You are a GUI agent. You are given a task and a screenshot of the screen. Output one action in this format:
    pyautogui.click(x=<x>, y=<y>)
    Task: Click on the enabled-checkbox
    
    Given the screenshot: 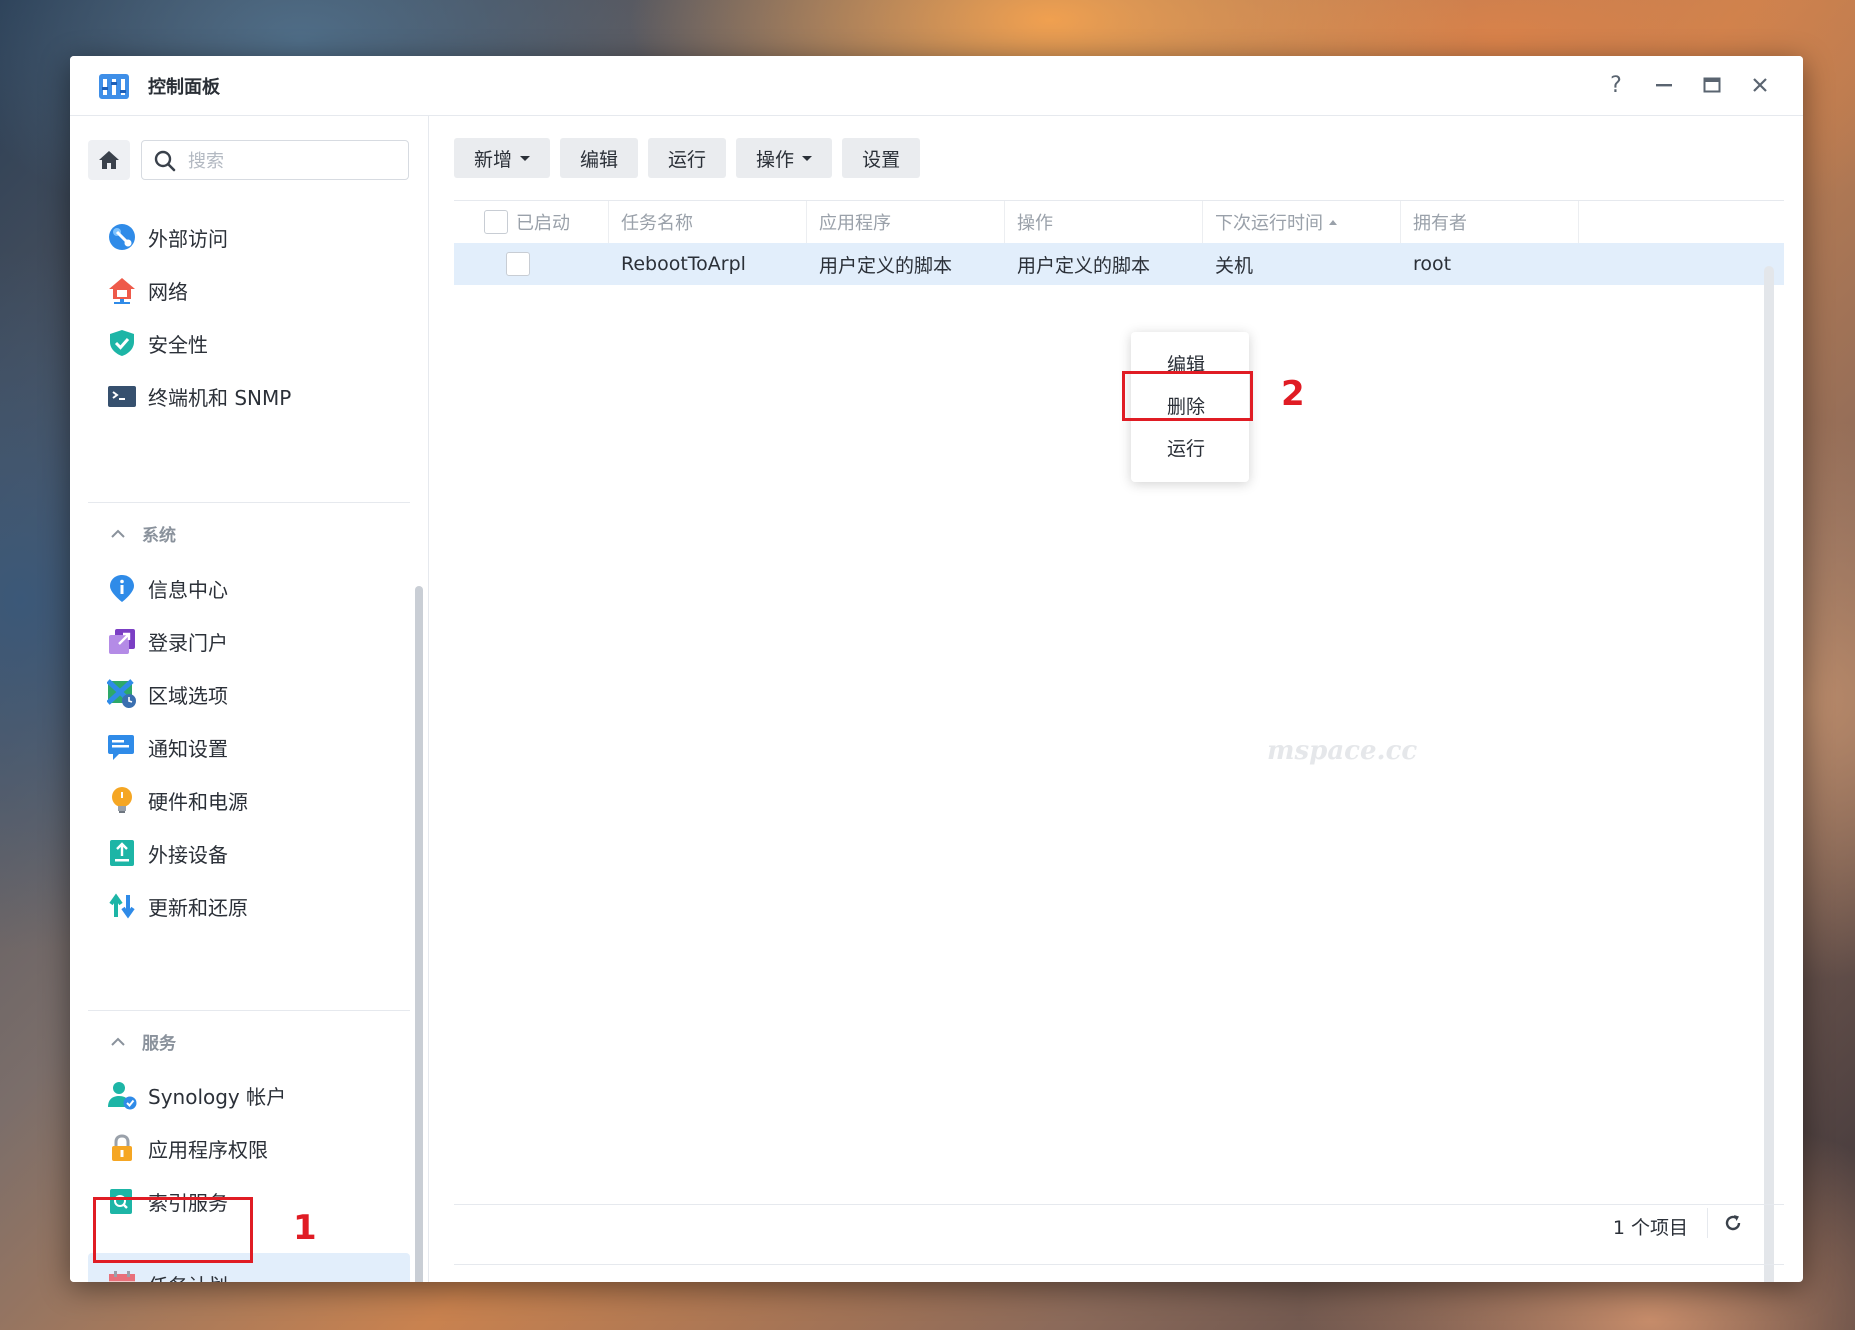 What is the action you would take?
    pyautogui.click(x=518, y=264)
    